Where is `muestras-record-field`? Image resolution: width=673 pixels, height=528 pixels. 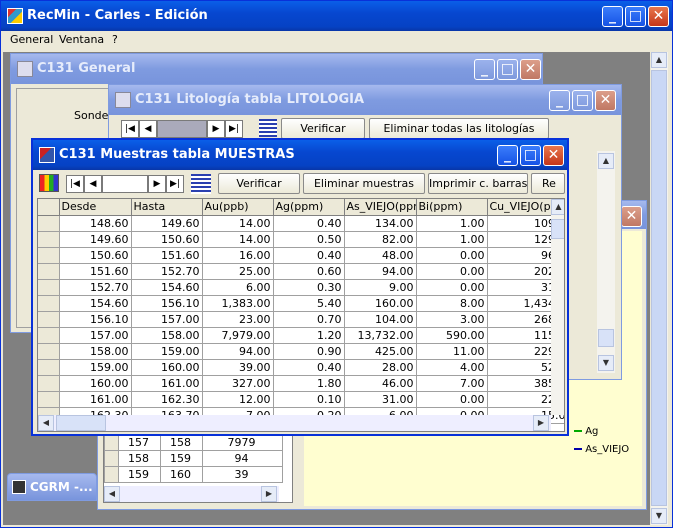 muestras-record-field is located at coordinates (125, 184).